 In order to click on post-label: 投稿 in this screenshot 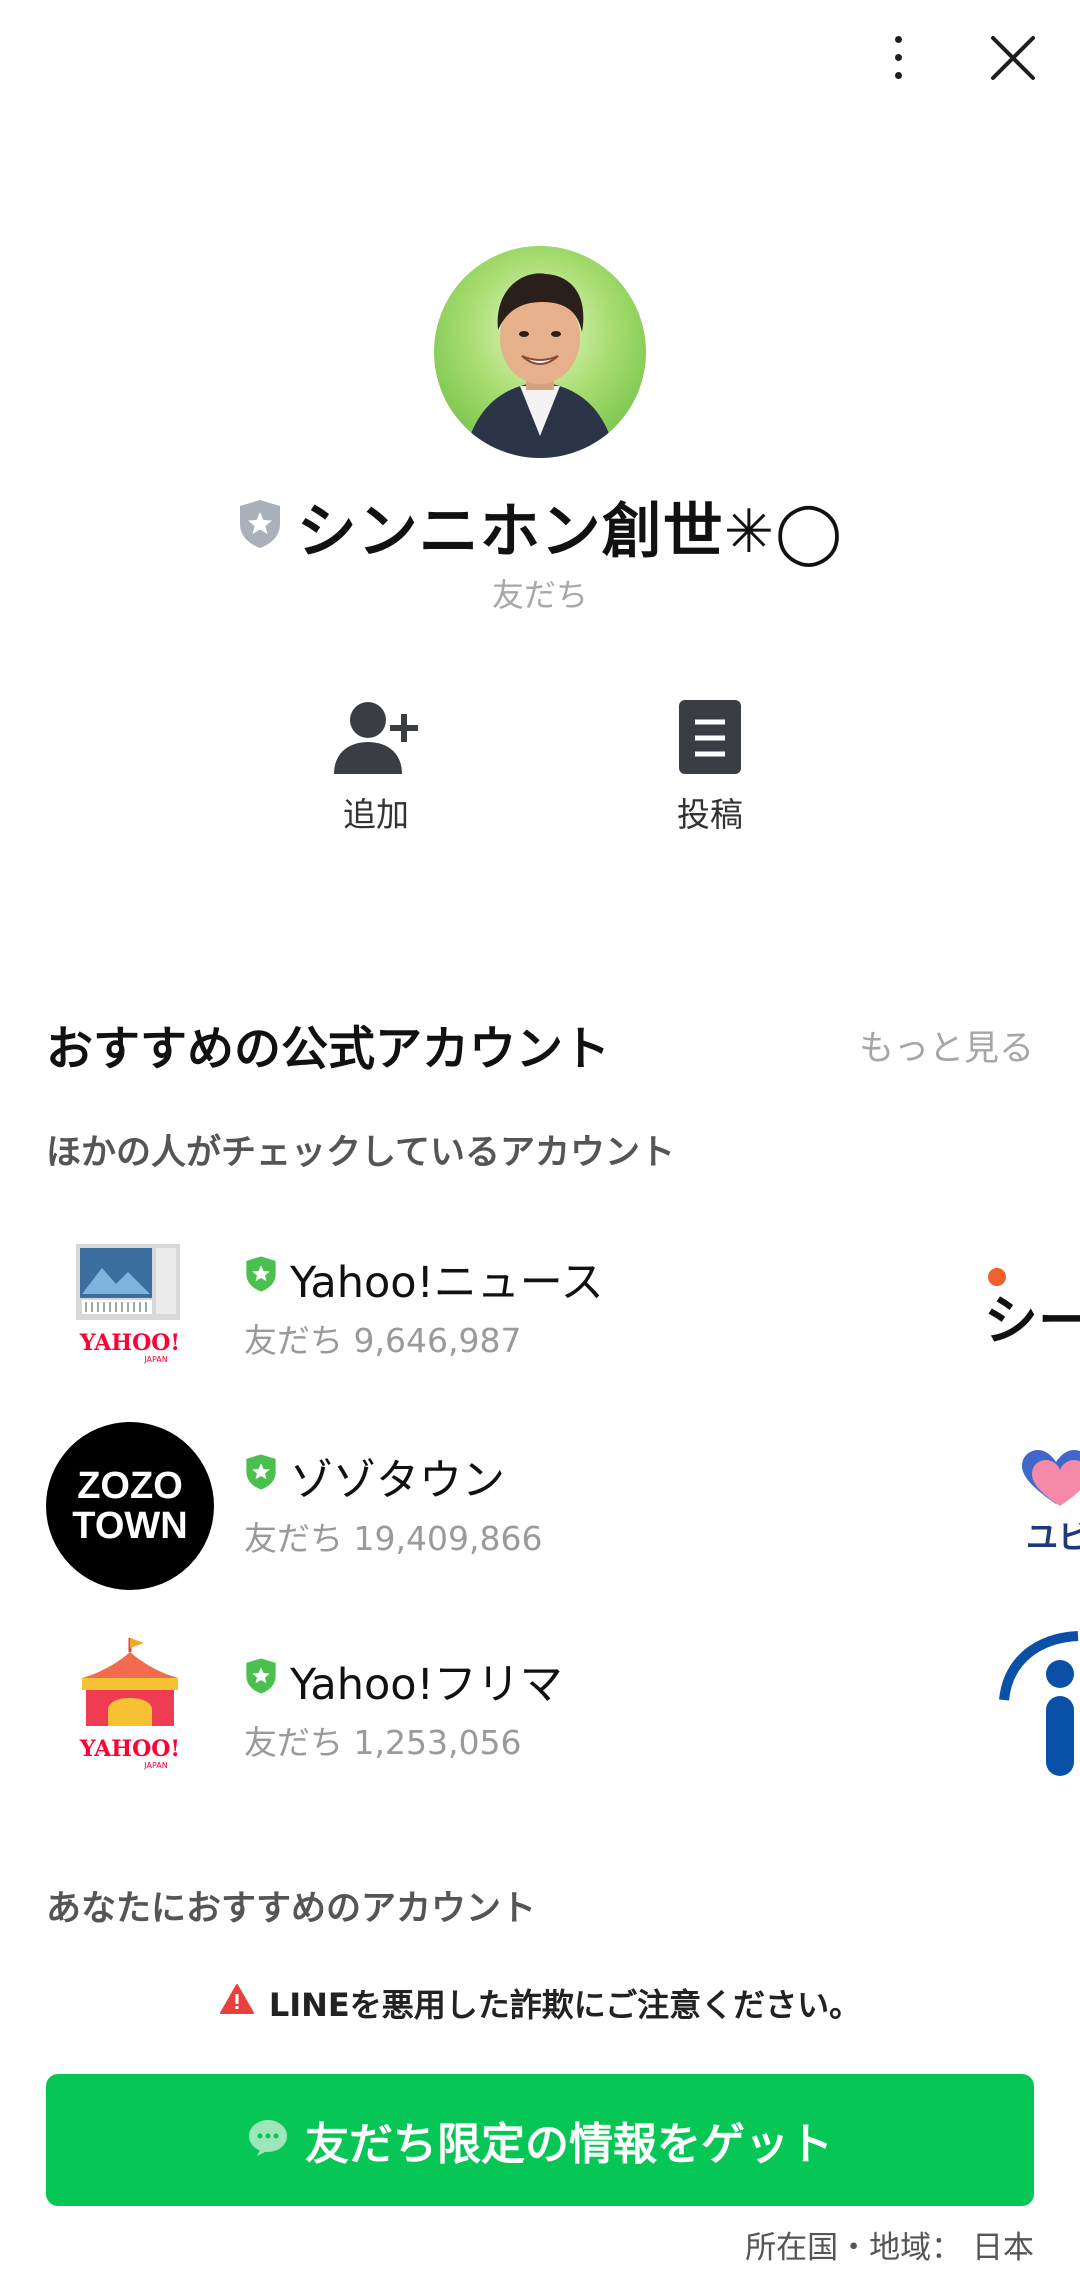, I will do `click(710, 814)`.